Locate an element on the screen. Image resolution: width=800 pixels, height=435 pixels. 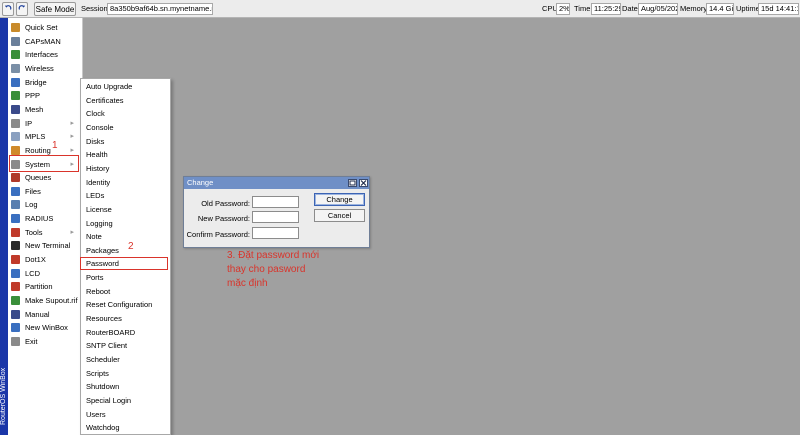
submenu-item-sntp-client: SNTP Client is located at coordinates (125, 345).